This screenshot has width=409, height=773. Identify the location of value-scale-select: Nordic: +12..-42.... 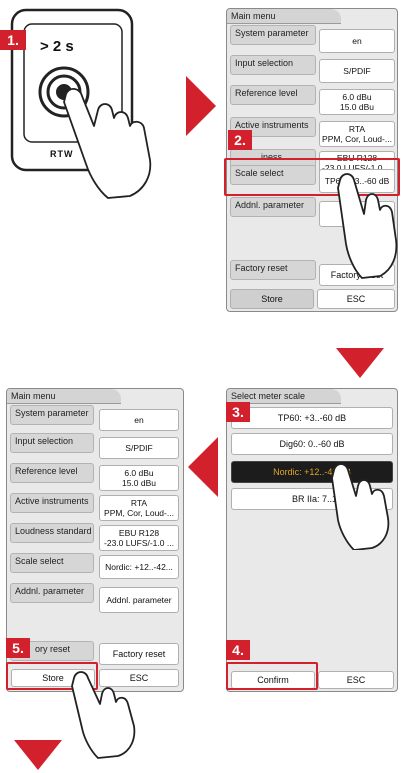
(139, 567).